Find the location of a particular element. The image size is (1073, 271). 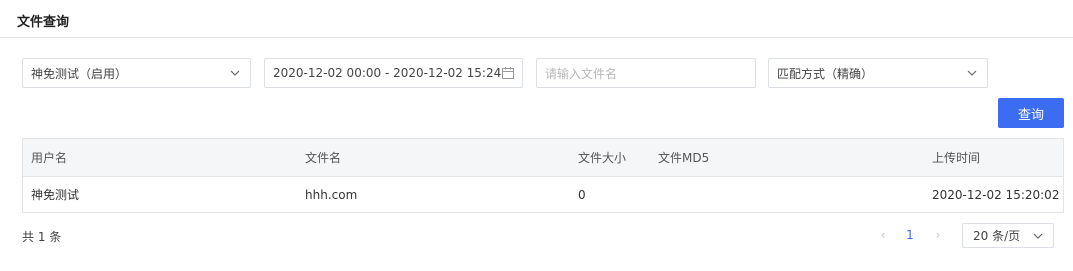

date-range-value: 2020-12-02 00:00 - 2020-12-02 15:24 is located at coordinates (387, 73).